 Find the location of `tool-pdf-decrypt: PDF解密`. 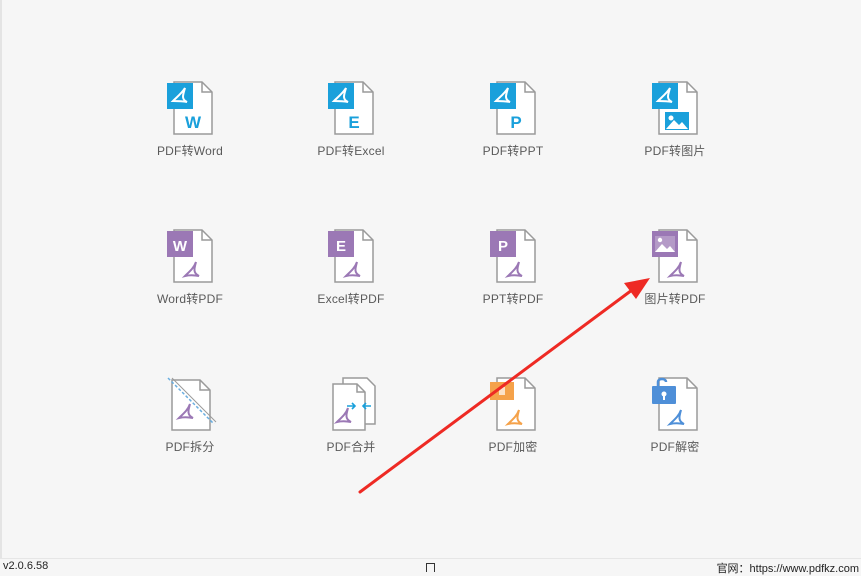

tool-pdf-decrypt: PDF解密 is located at coordinates (675, 431).